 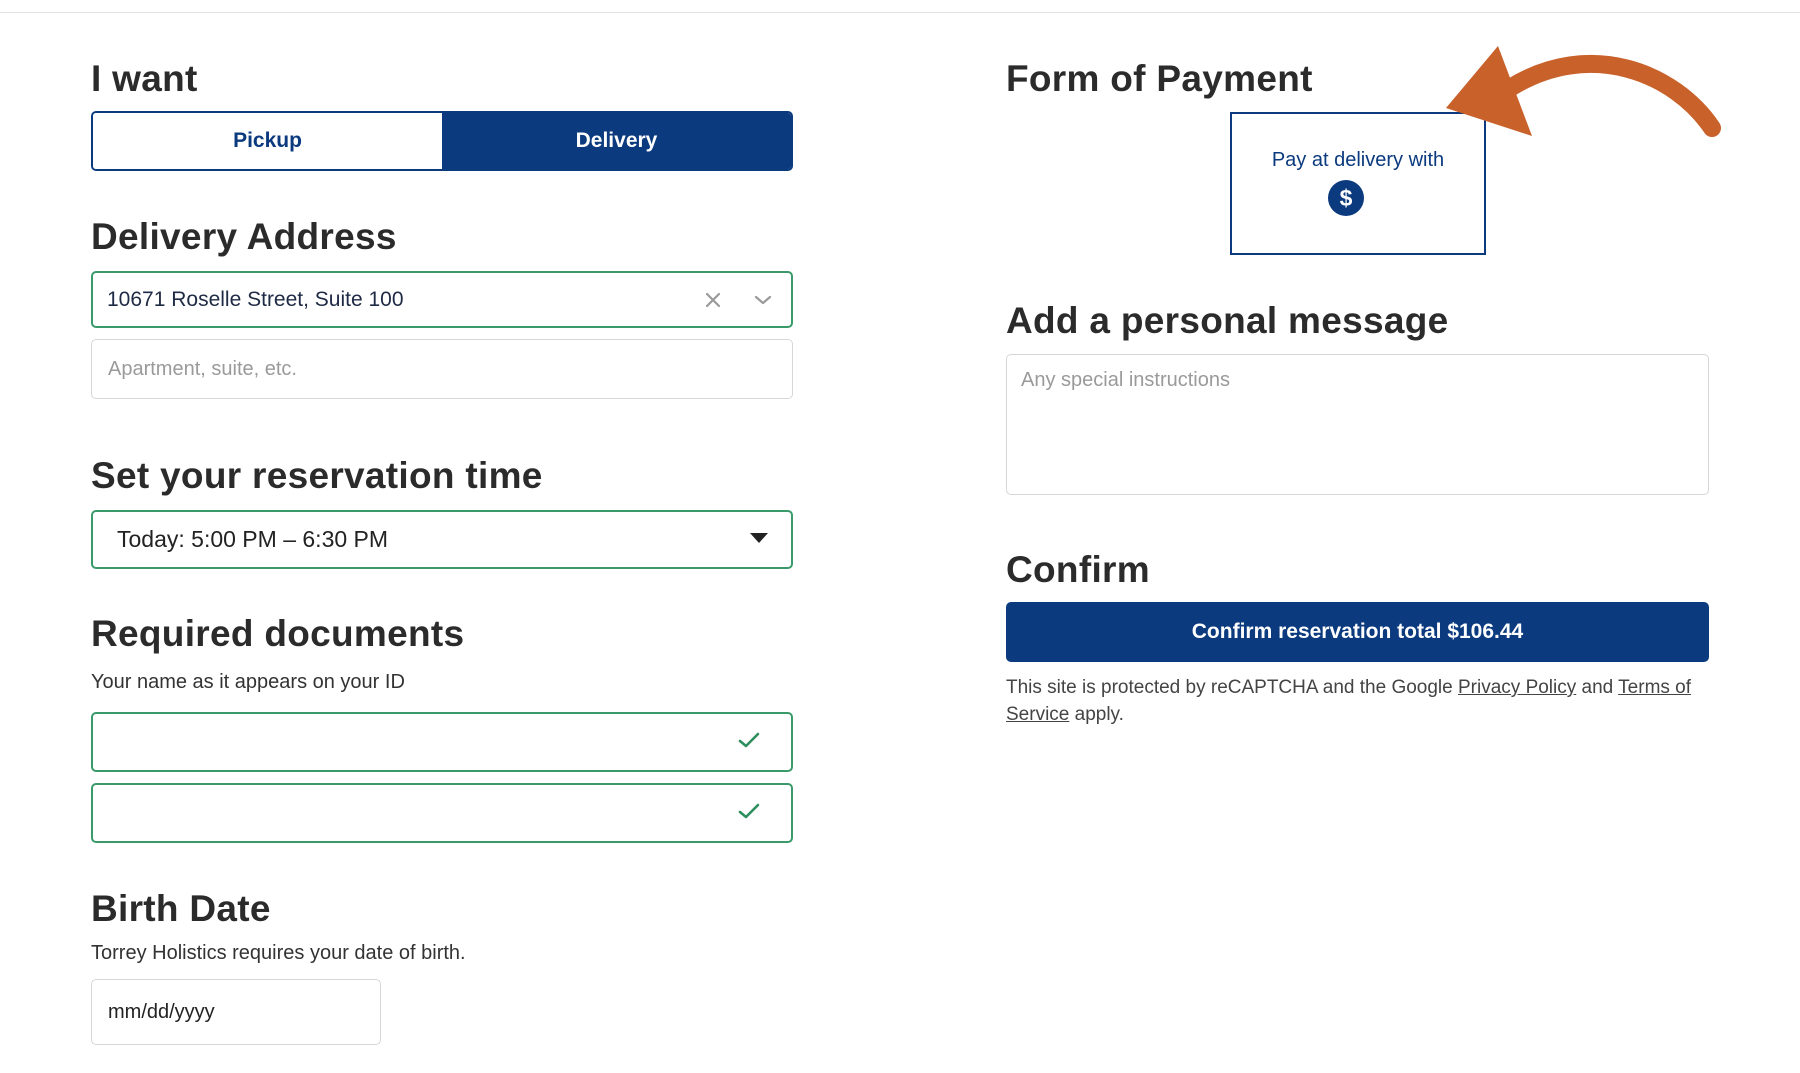 I want to click on last-name-input, so click(x=415, y=813).